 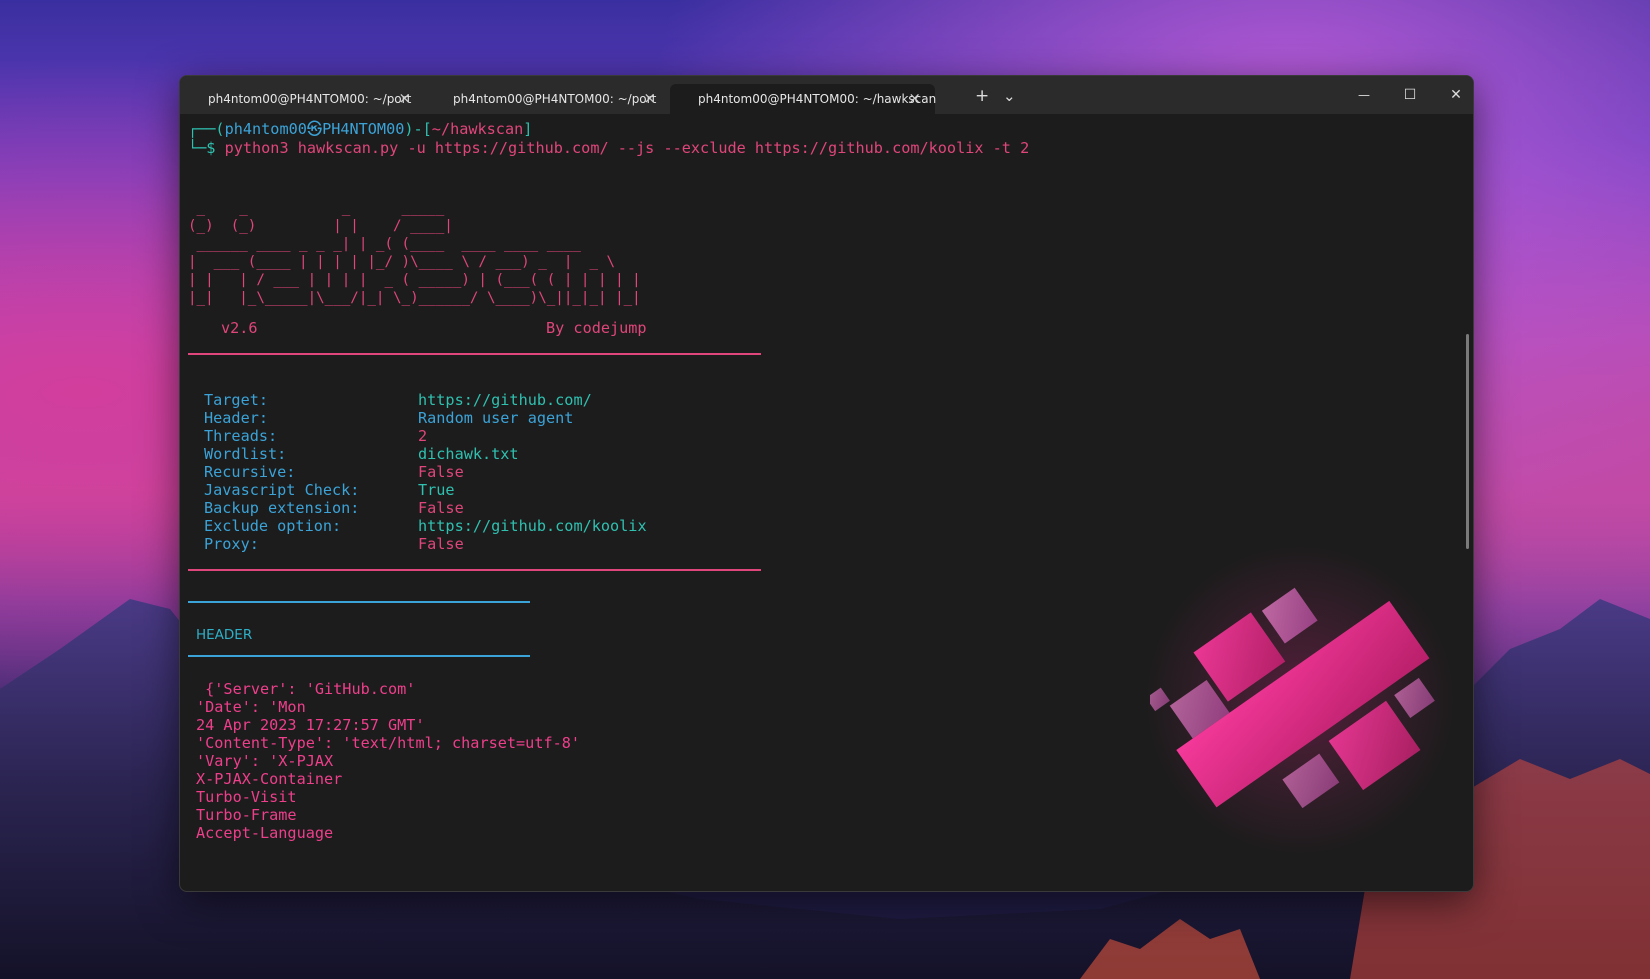 What do you see at coordinates (496, 418) in the screenshot?
I see `config-value: Random user agent` at bounding box center [496, 418].